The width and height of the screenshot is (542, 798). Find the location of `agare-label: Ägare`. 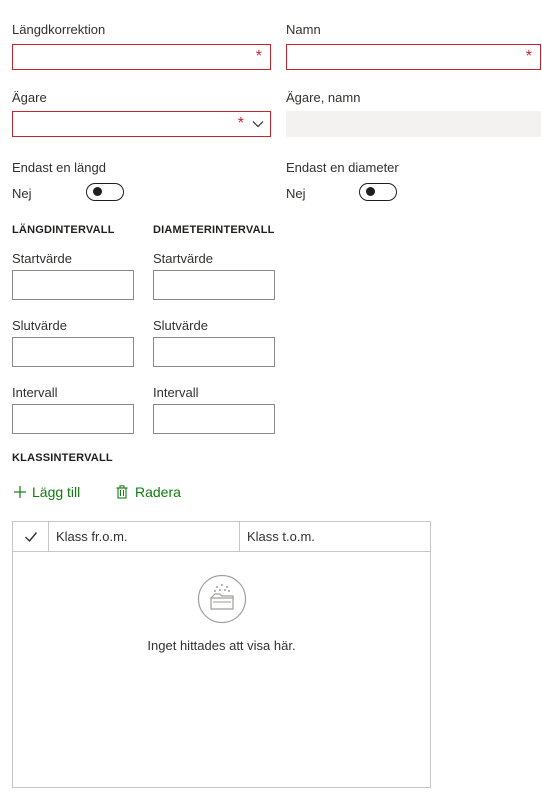

agare-label: Ägare is located at coordinates (29, 97).